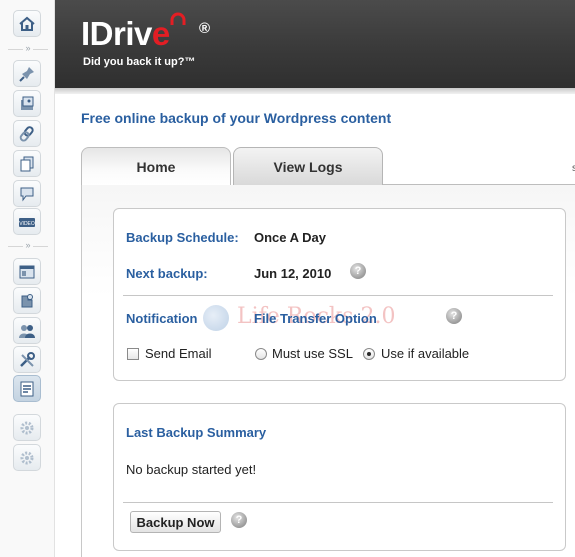 The height and width of the screenshot is (557, 575). What do you see at coordinates (178, 18) in the screenshot?
I see `lock-icon` at bounding box center [178, 18].